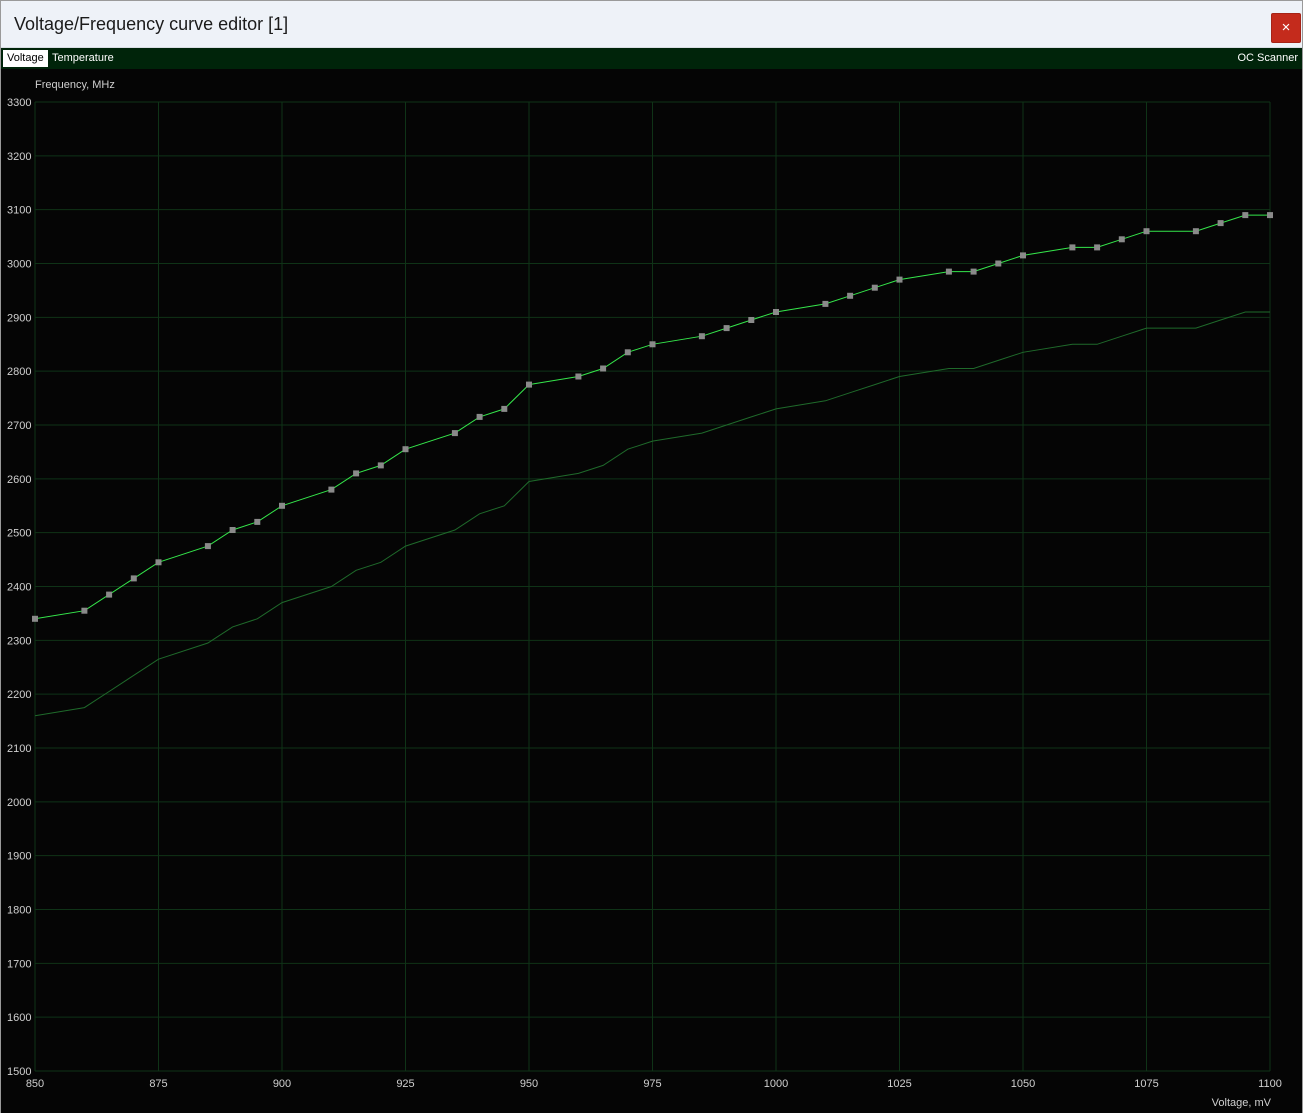  What do you see at coordinates (19, 534) in the screenshot?
I see `y-tick-label: 2500` at bounding box center [19, 534].